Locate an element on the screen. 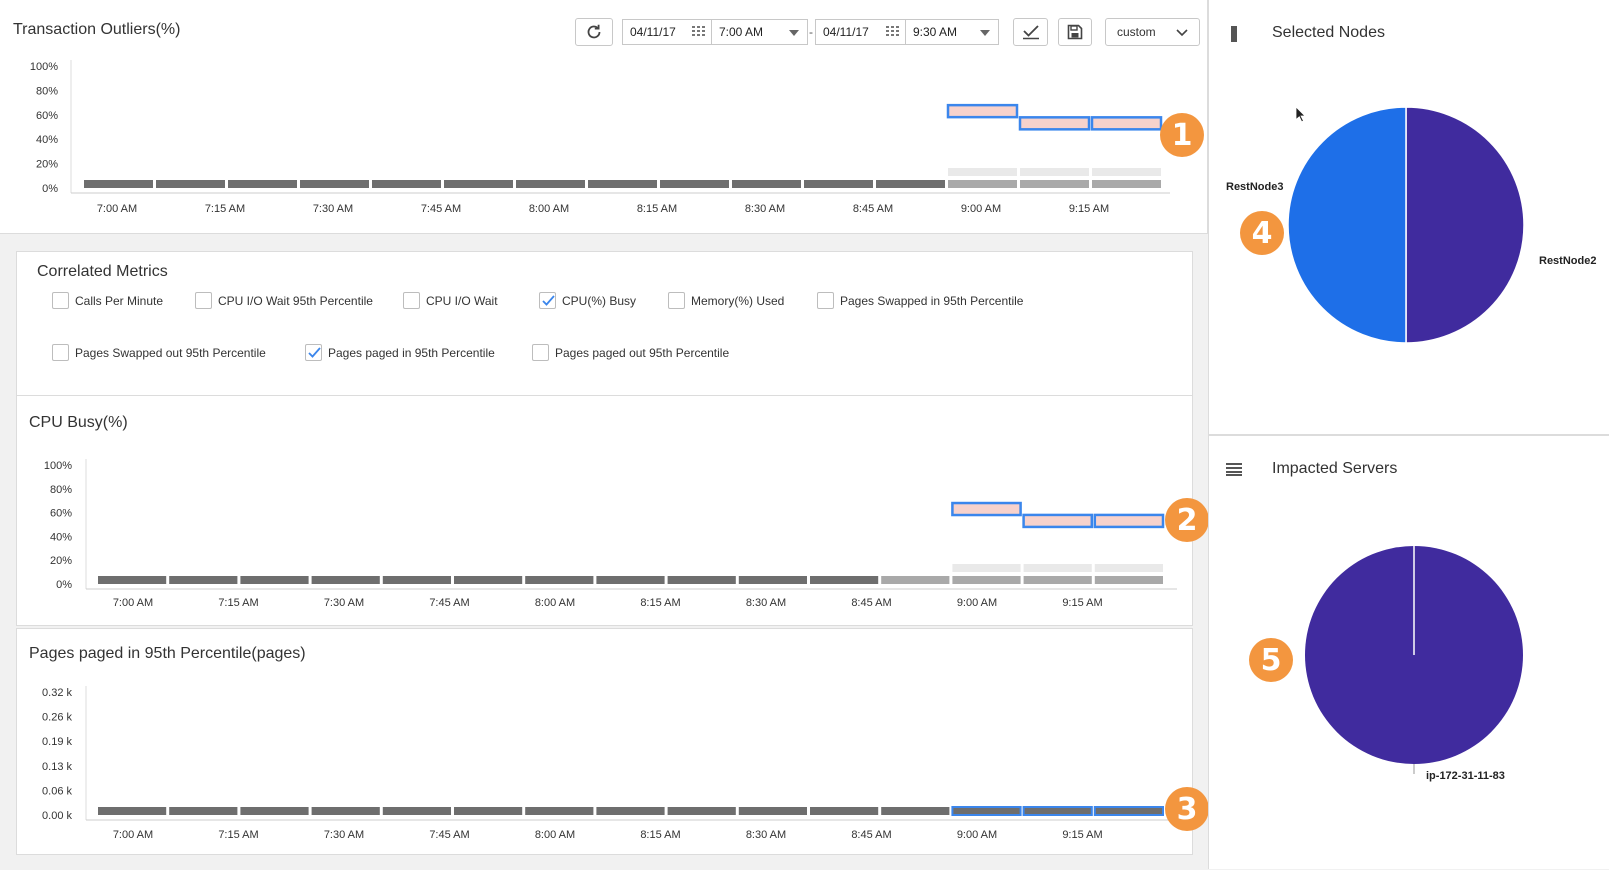  metric-checkbox-0: Calls Per Minute is located at coordinates (107, 300).